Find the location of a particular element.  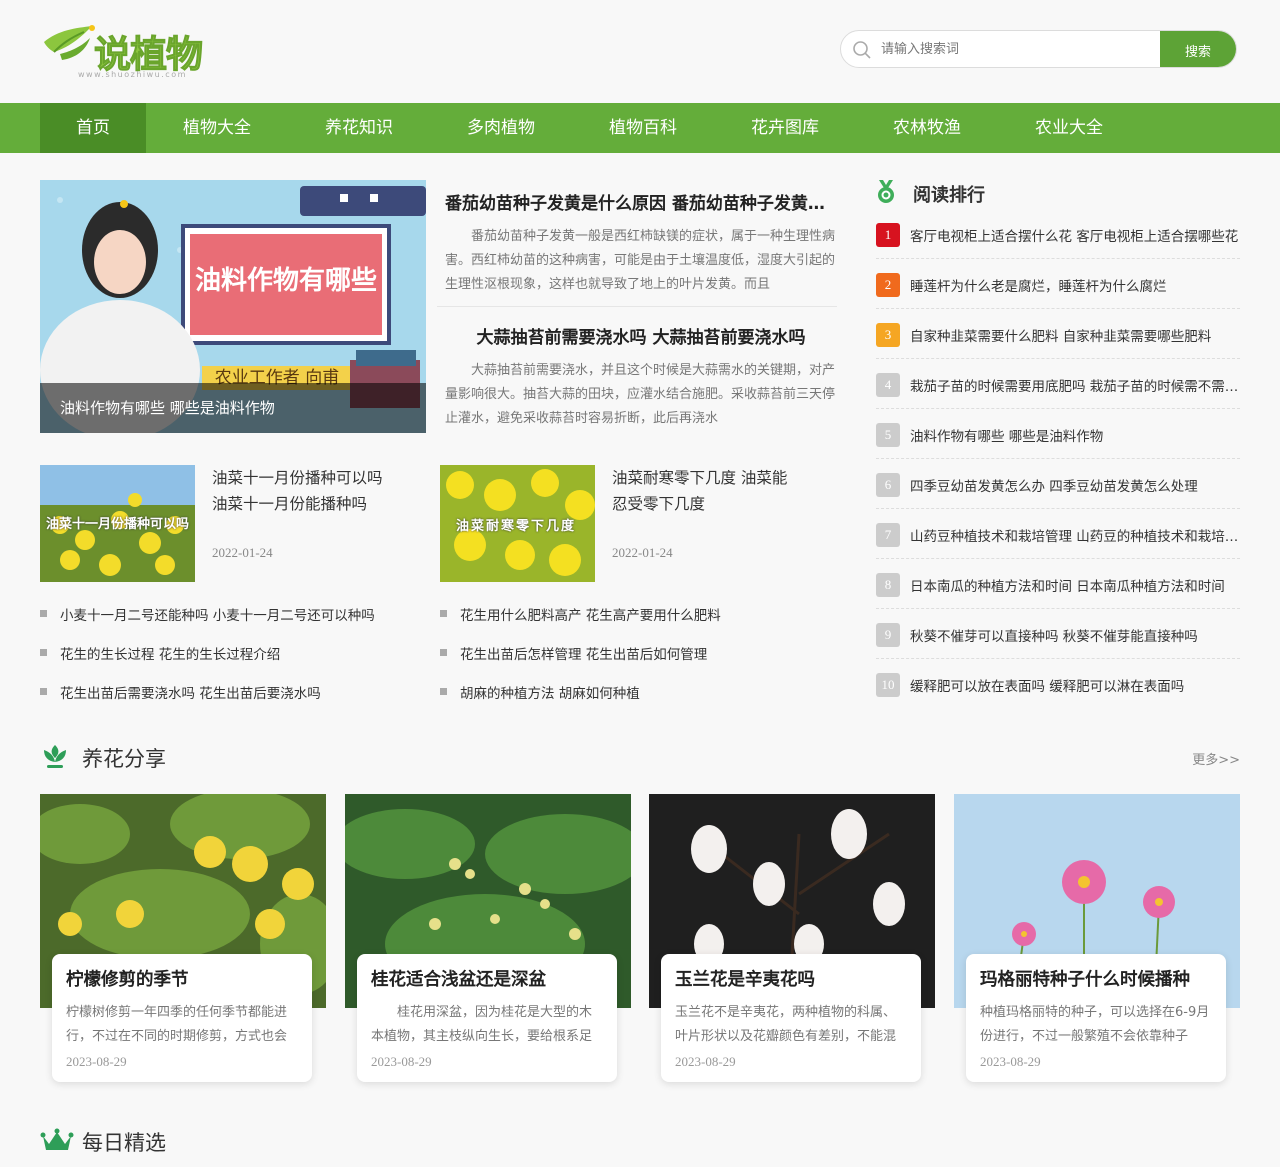

nav-succulents: 多肉植物 is located at coordinates (501, 128).